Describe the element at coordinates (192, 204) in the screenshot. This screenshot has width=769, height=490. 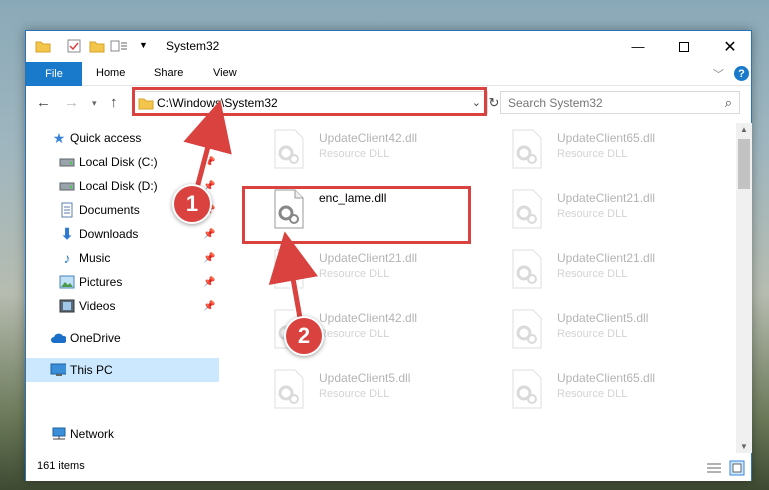
I see `step-1-badge: 1` at that location.